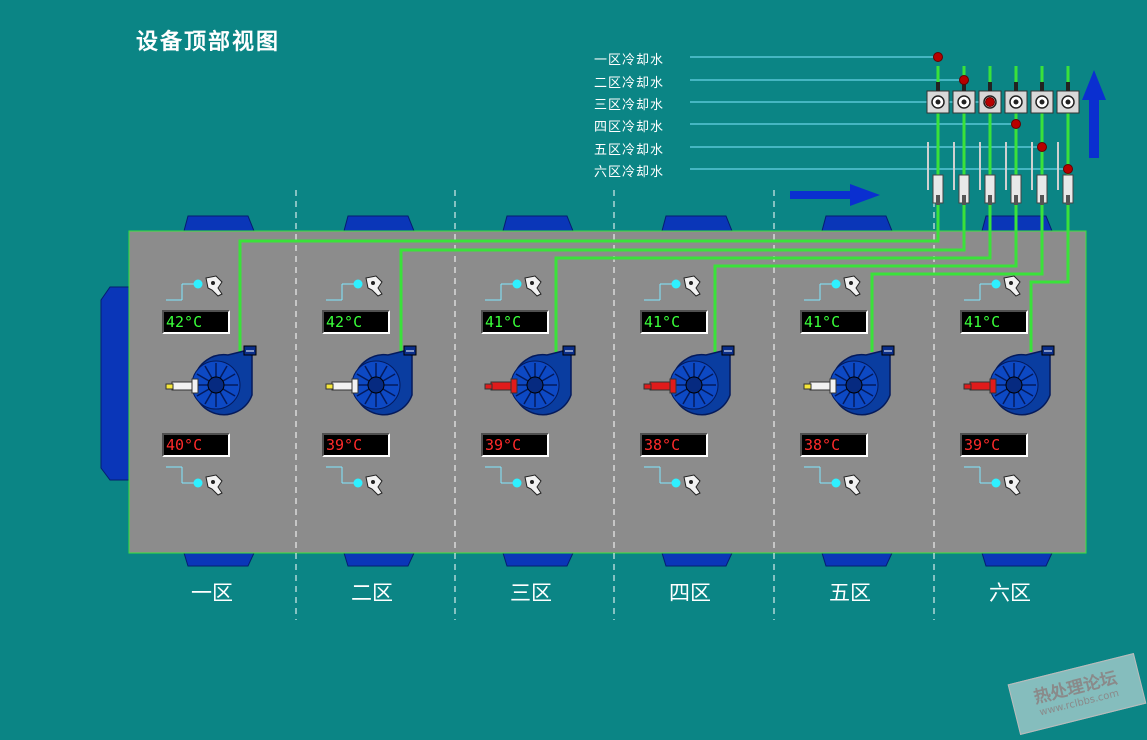  What do you see at coordinates (629, 150) in the screenshot?
I see `coolant-line-label: 五区冷却水` at bounding box center [629, 150].